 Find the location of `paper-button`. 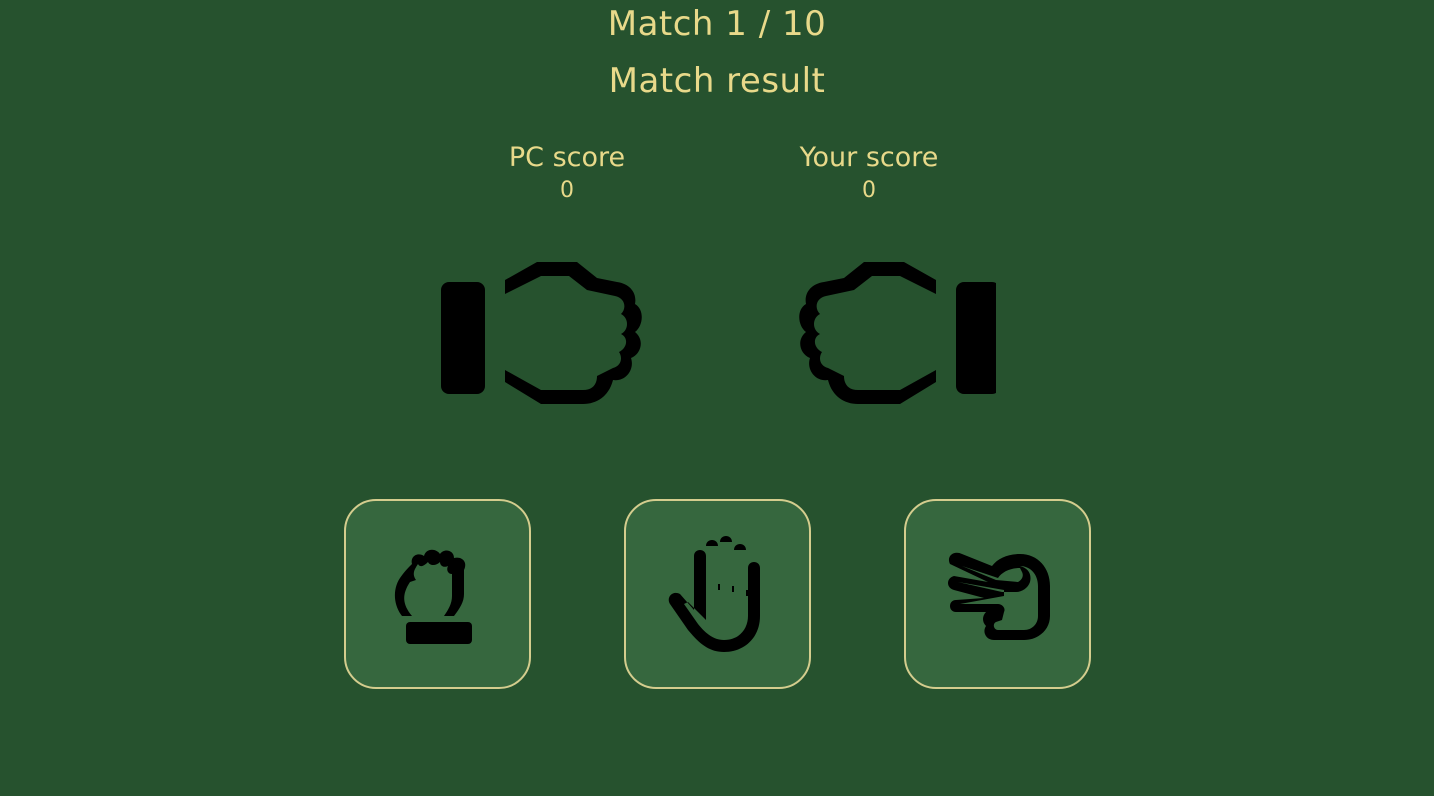

paper-button is located at coordinates (717, 594).